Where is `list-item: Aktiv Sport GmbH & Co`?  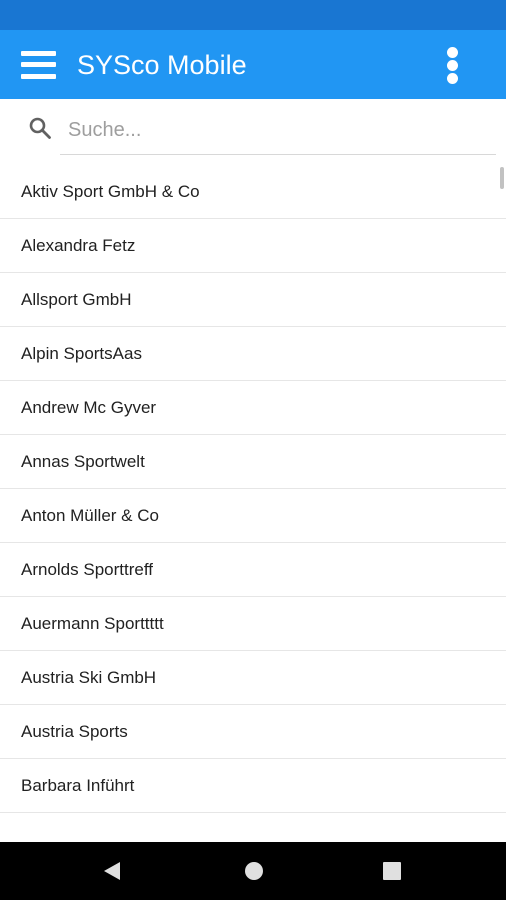 list-item: Aktiv Sport GmbH & Co is located at coordinates (253, 192).